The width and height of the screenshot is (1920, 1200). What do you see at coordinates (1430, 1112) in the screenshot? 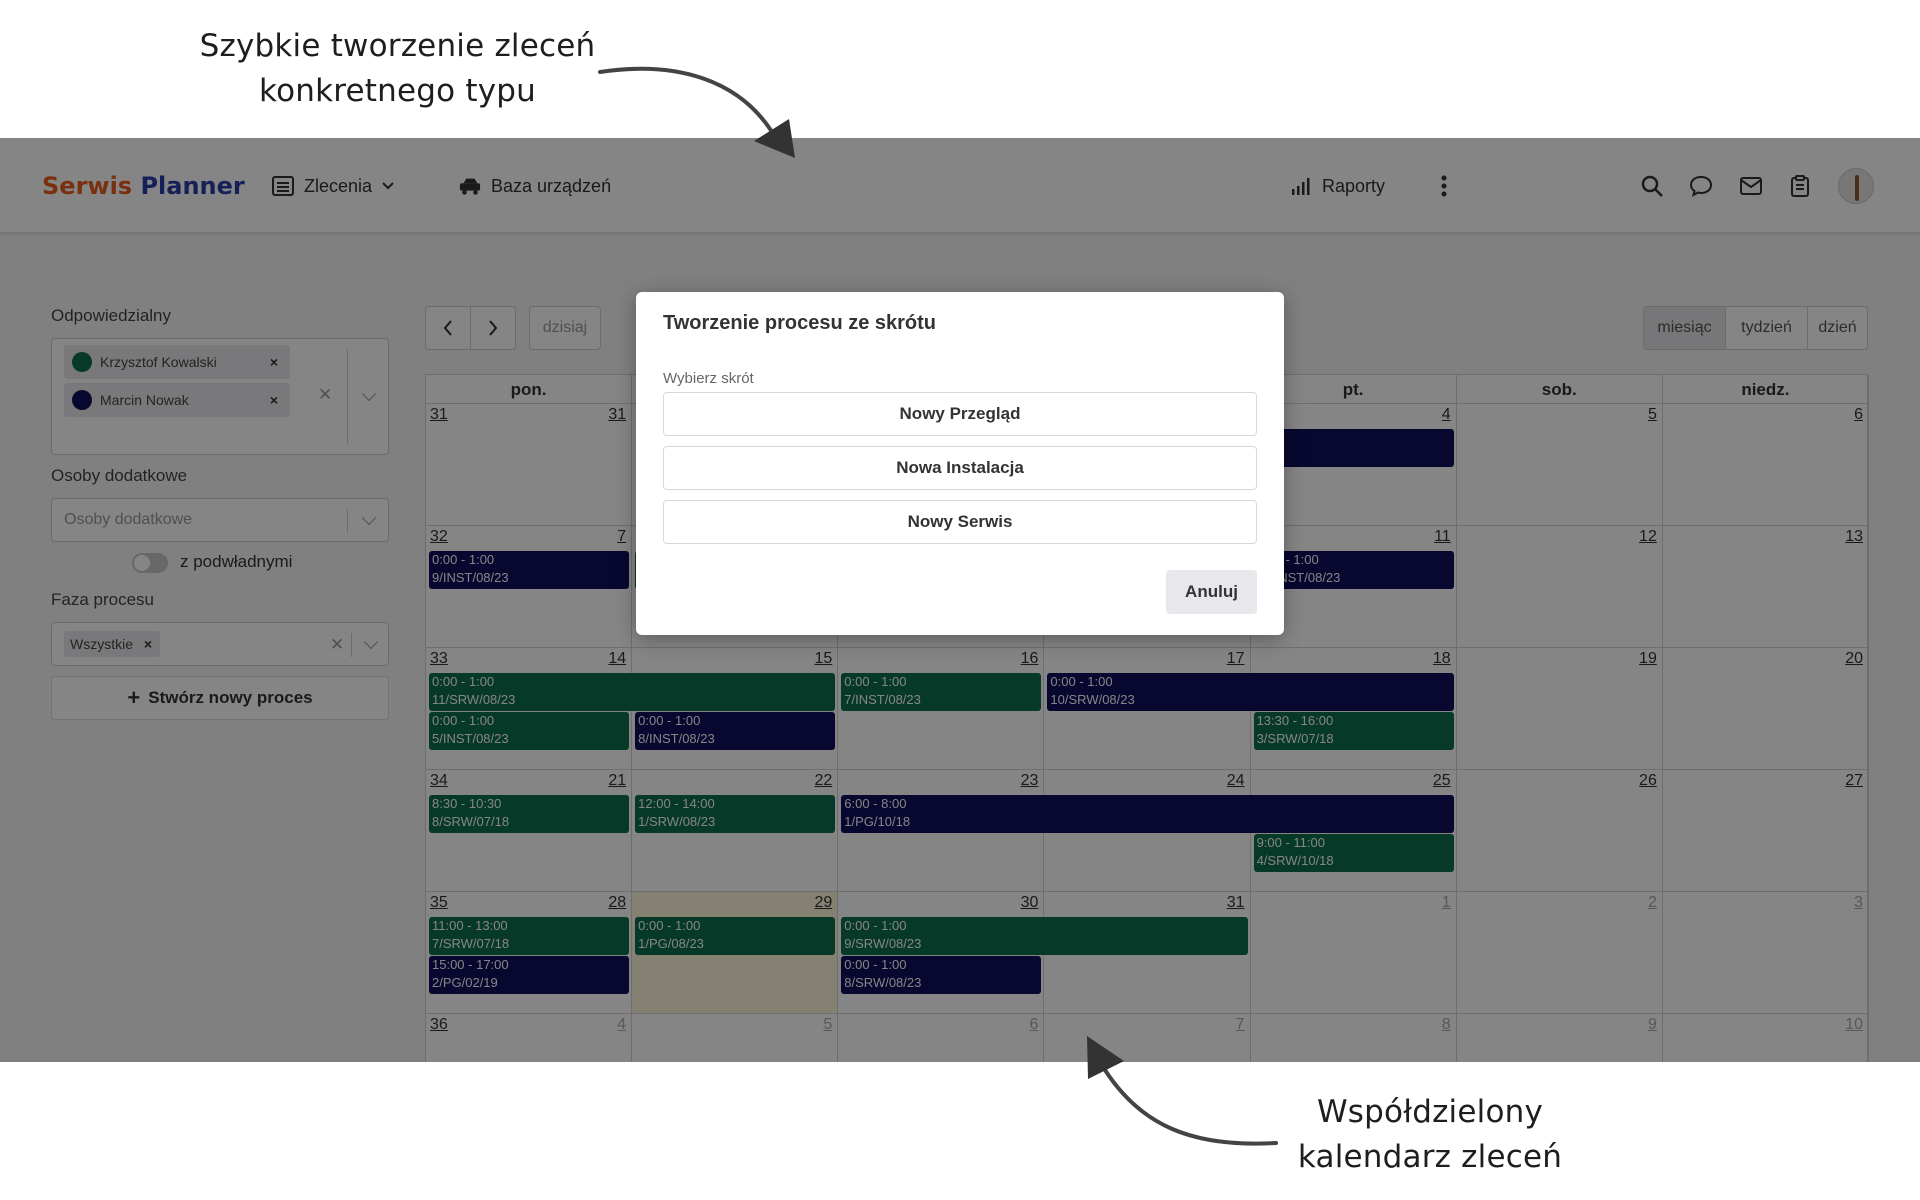
I see `annotation-bottom-line1: Współdzielony` at bounding box center [1430, 1112].